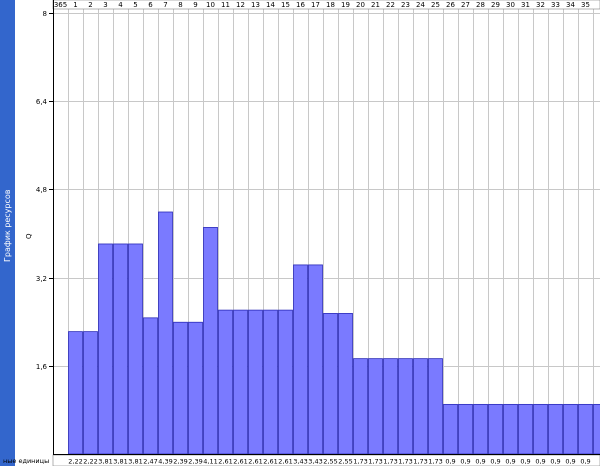 The height and width of the screenshot is (470, 600). I want to click on header-cell-label: 22, so click(390, 5).